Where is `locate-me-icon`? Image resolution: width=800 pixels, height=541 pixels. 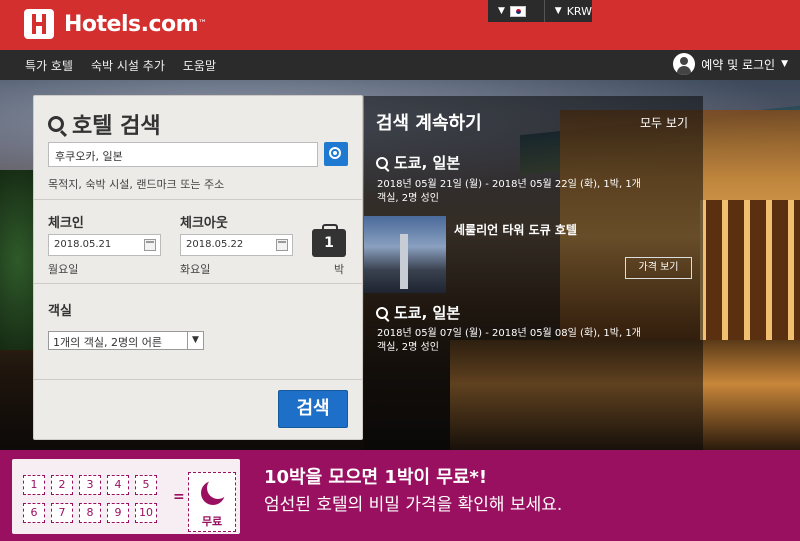
locate-me-icon is located at coordinates (336, 154).